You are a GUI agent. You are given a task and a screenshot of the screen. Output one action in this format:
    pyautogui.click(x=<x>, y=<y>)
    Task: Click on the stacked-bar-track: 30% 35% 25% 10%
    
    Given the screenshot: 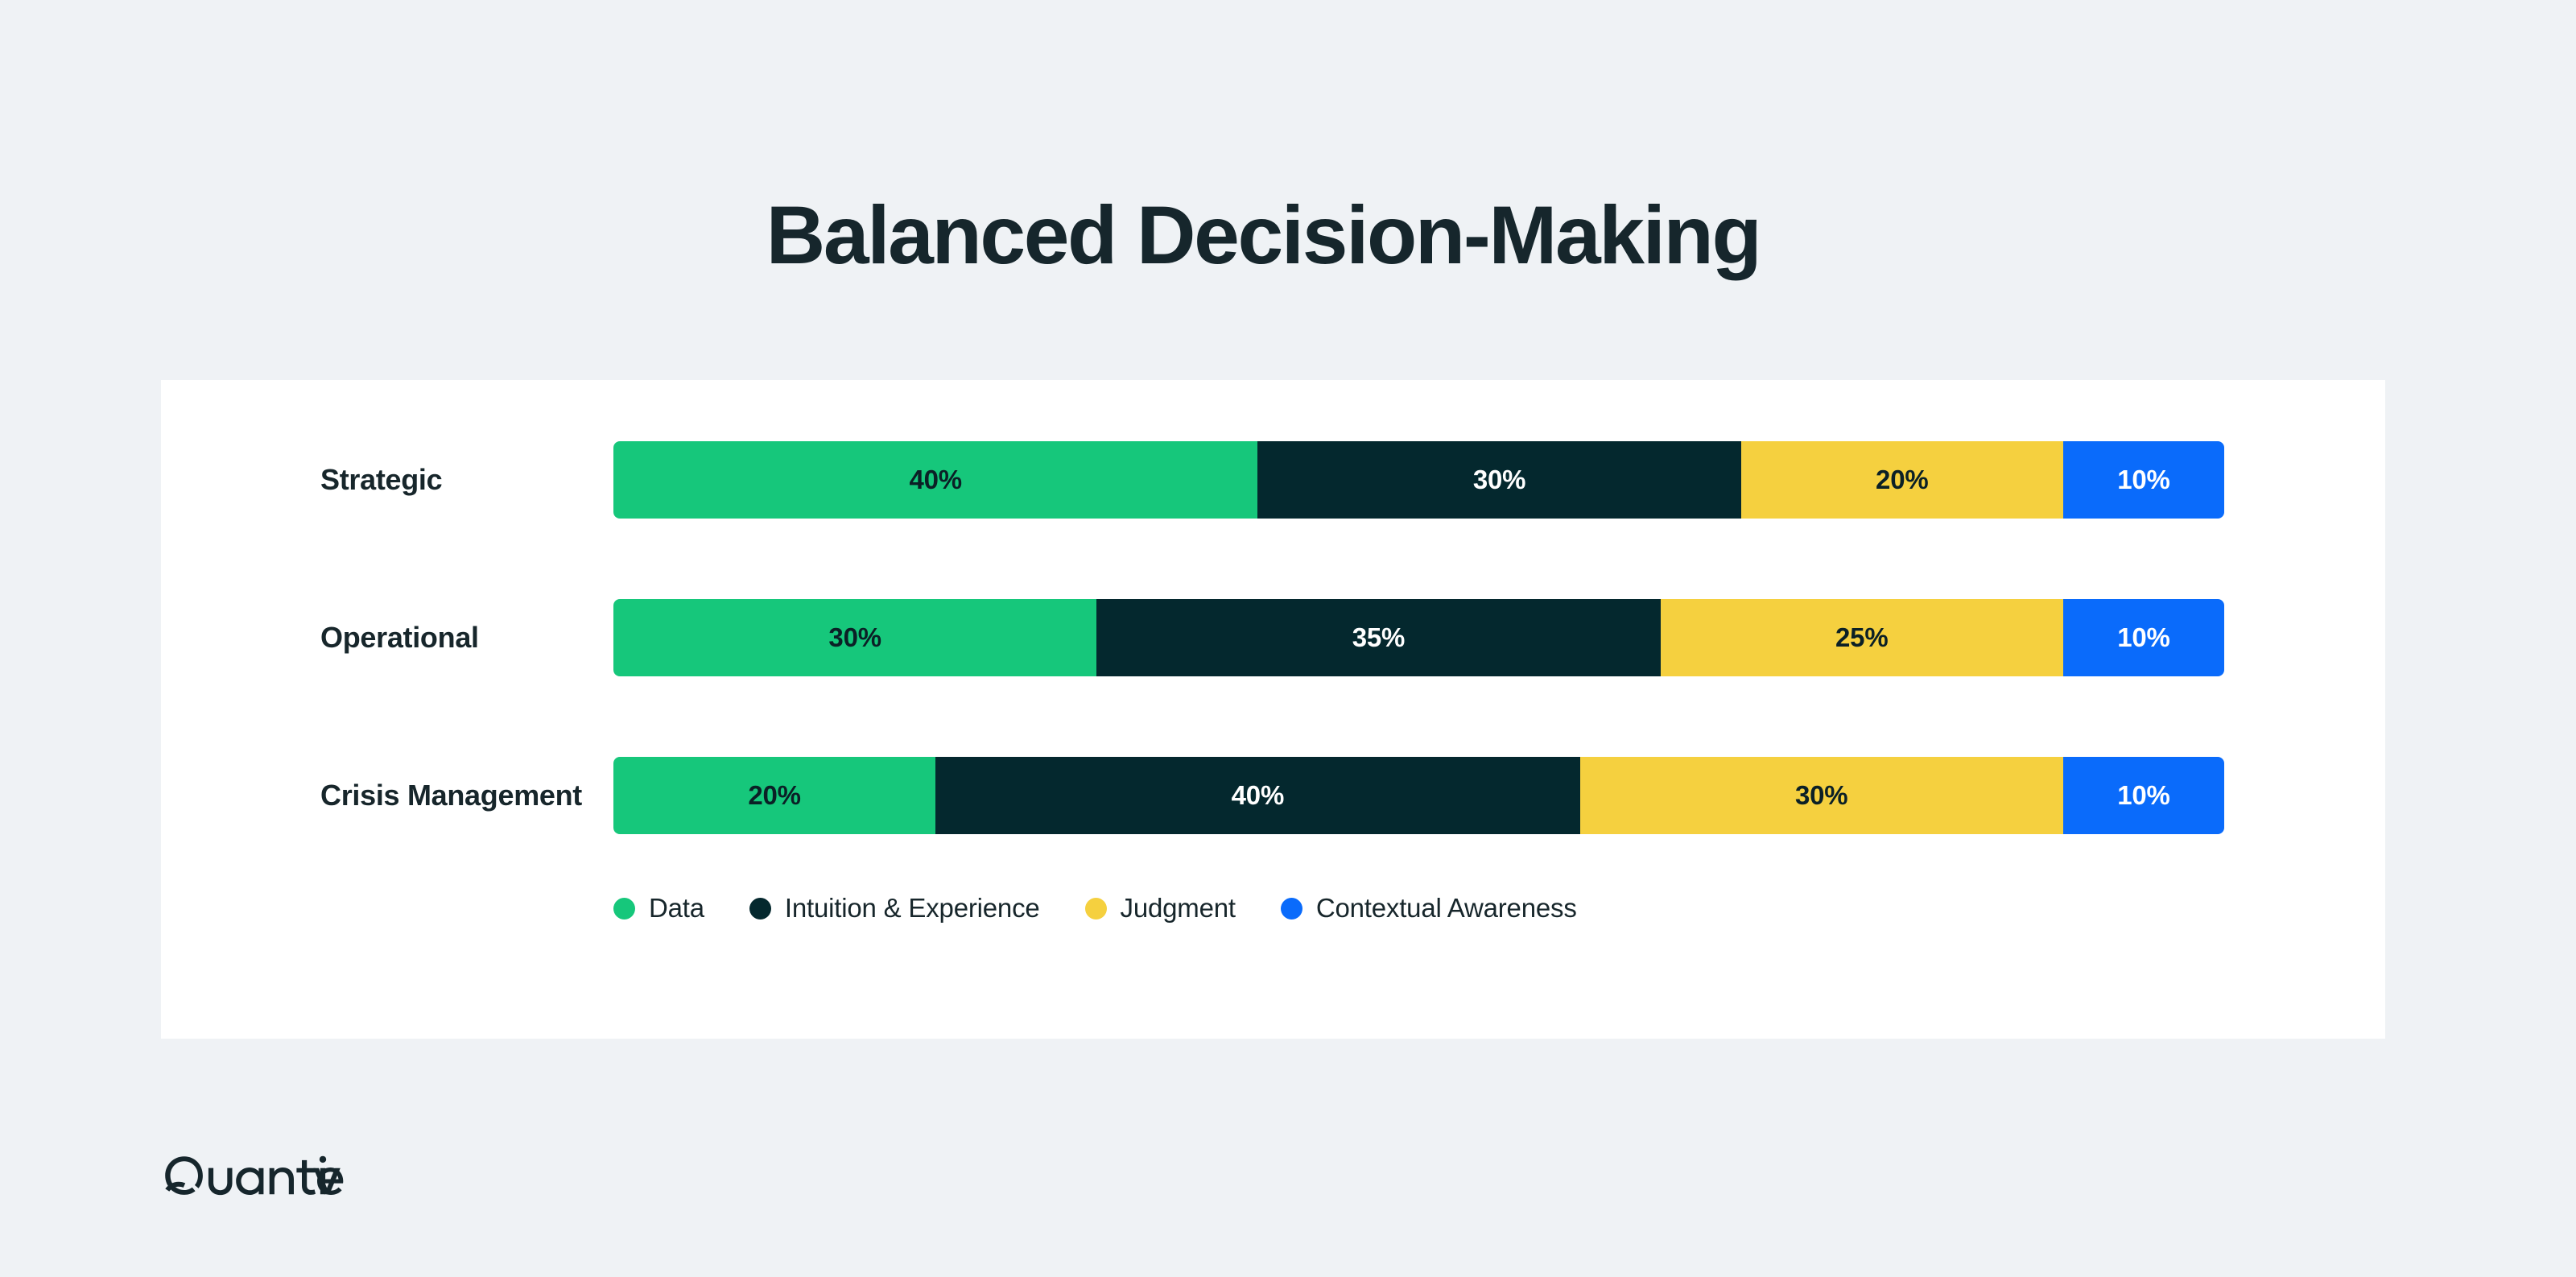 What is the action you would take?
    pyautogui.click(x=1418, y=637)
    